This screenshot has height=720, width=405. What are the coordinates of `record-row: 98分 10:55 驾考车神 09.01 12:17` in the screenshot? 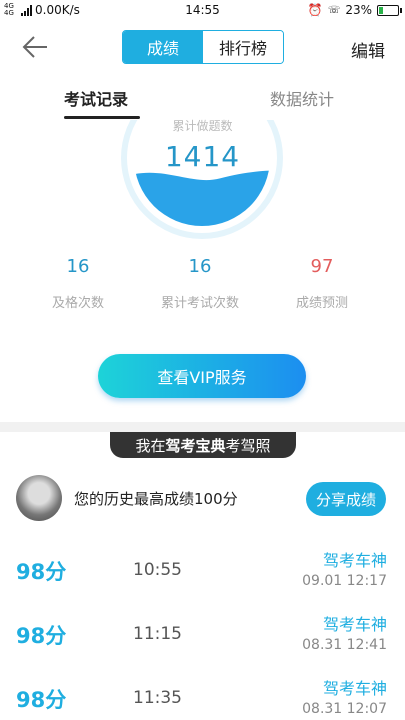 It's located at (202, 574).